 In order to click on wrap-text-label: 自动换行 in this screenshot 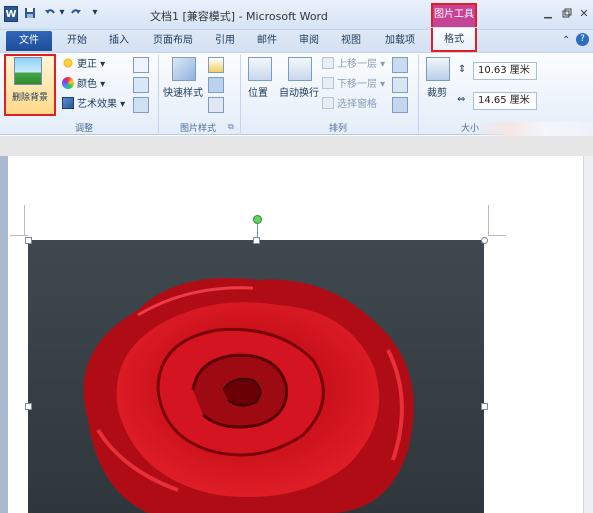, I will do `click(299, 94)`.